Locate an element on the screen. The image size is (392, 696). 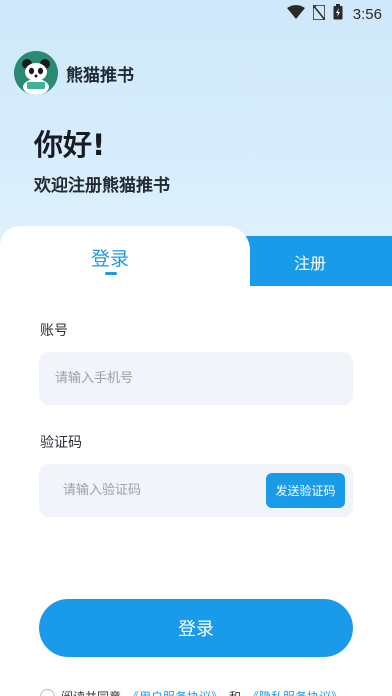
wifi-icon is located at coordinates (295, 14).